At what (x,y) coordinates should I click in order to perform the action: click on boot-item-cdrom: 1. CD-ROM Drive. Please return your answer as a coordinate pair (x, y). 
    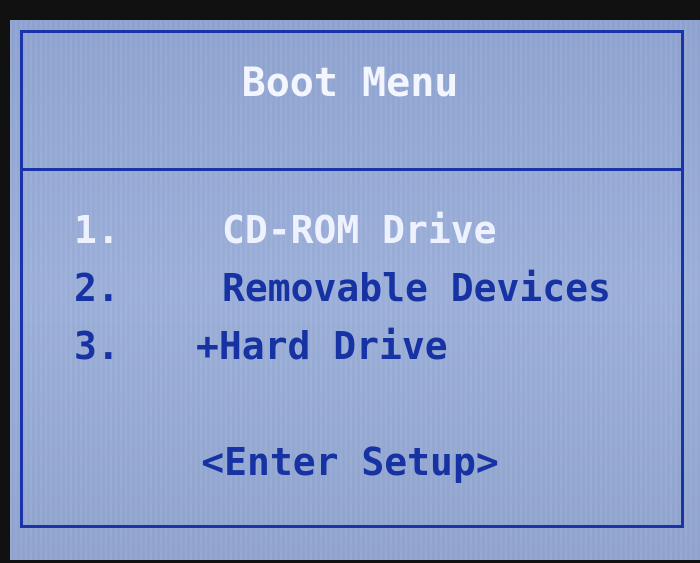
    Looking at the image, I should click on (350, 233).